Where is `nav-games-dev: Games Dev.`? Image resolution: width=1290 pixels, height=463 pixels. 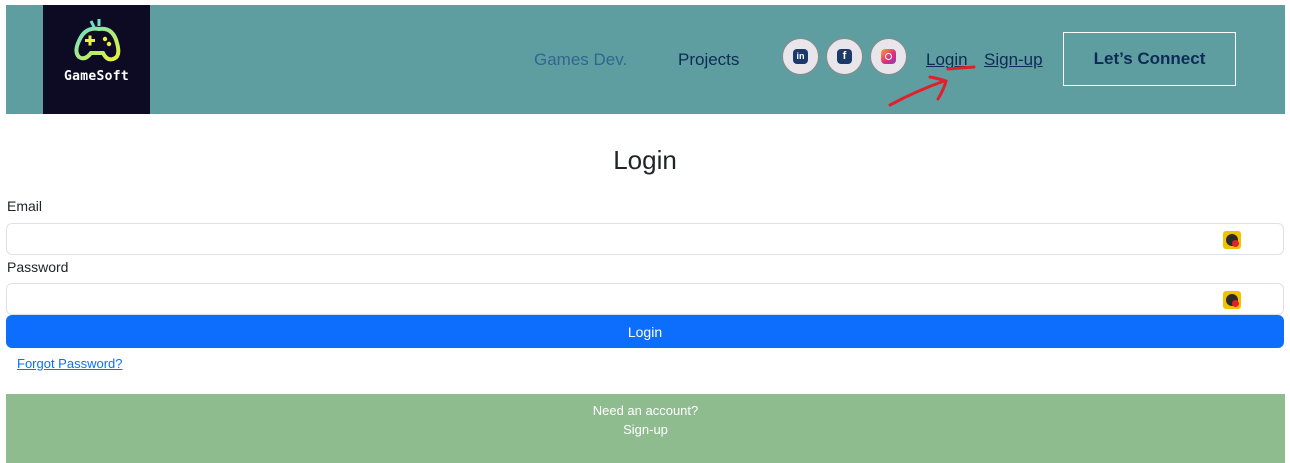
nav-games-dev: Games Dev. is located at coordinates (580, 60).